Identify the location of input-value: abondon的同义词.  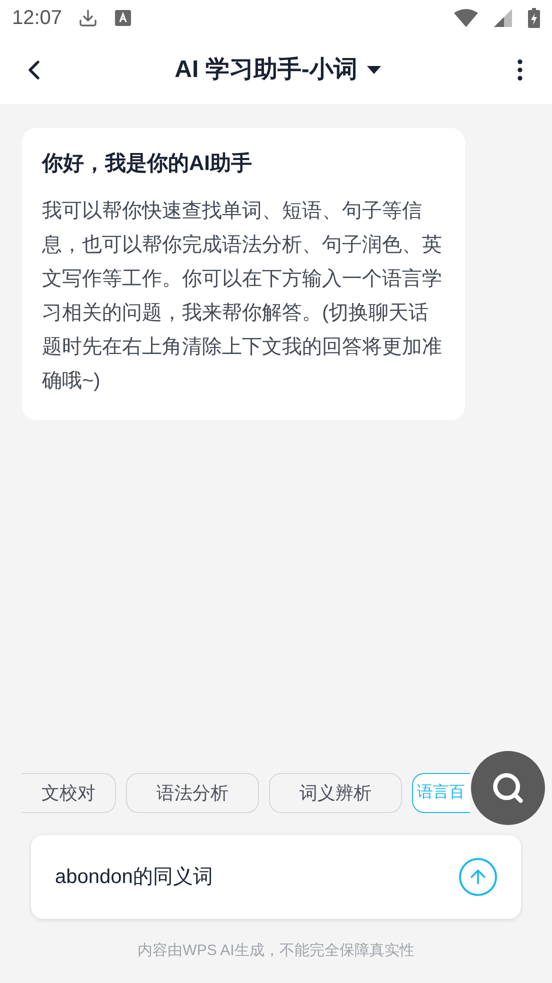
(257, 877).